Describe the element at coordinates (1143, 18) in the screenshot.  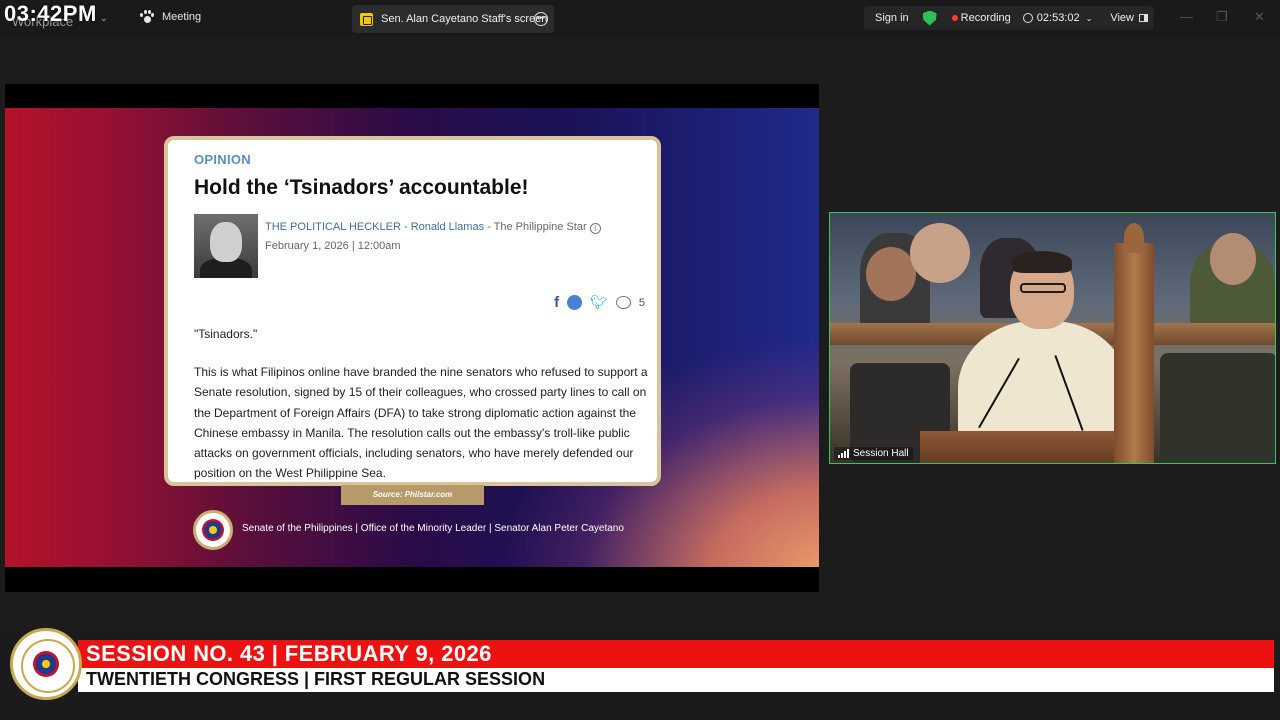
I see `view-layout-icon` at that location.